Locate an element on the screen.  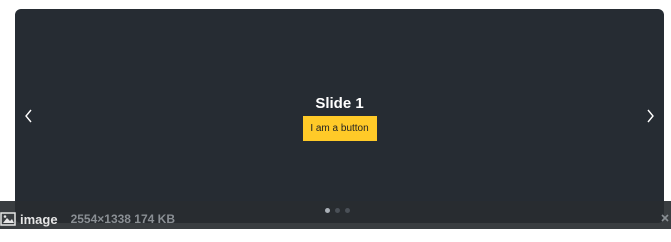
attachment-info: 2554×1338 174 KB is located at coordinates (122, 219).